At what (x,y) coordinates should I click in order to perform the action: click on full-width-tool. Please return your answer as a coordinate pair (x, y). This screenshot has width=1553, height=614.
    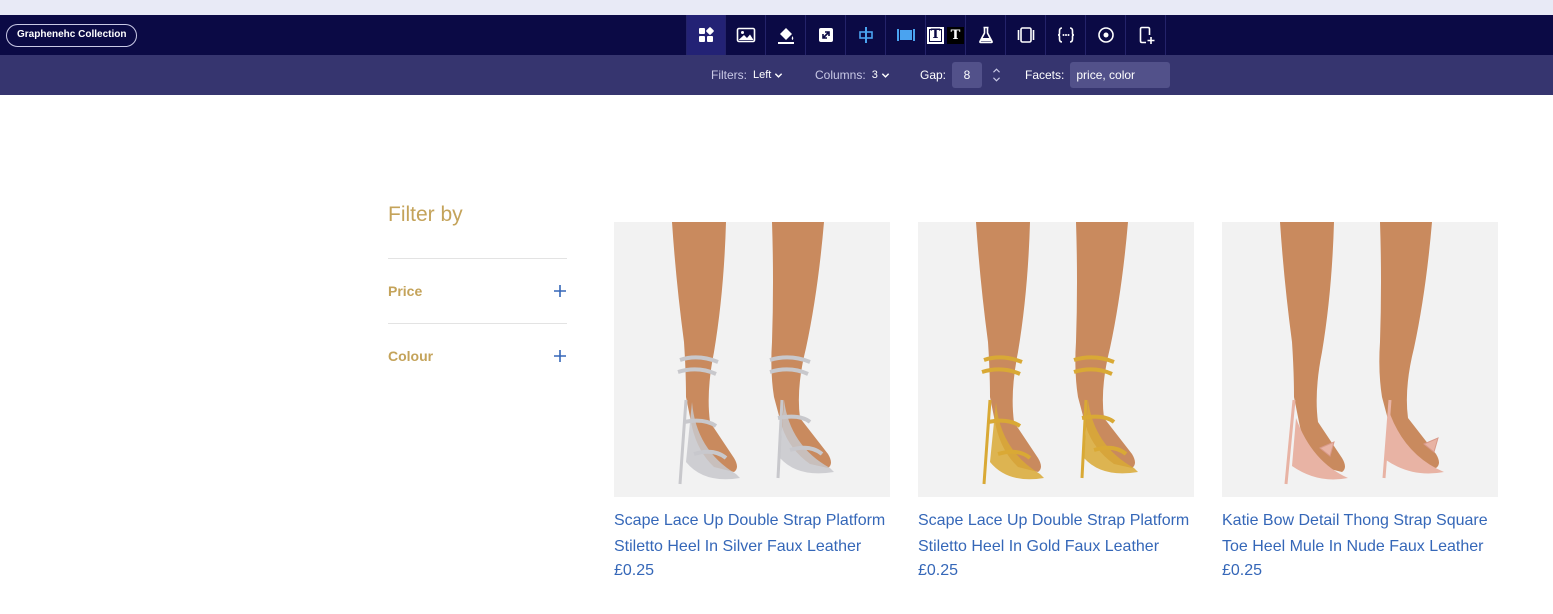
    Looking at the image, I should click on (906, 35).